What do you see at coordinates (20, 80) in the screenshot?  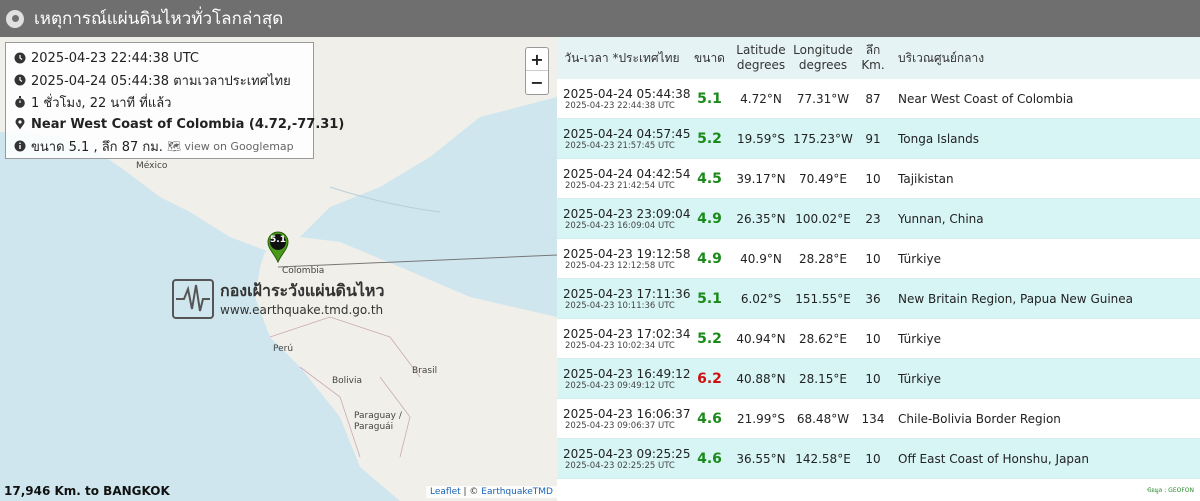 I see `clock-icon` at bounding box center [20, 80].